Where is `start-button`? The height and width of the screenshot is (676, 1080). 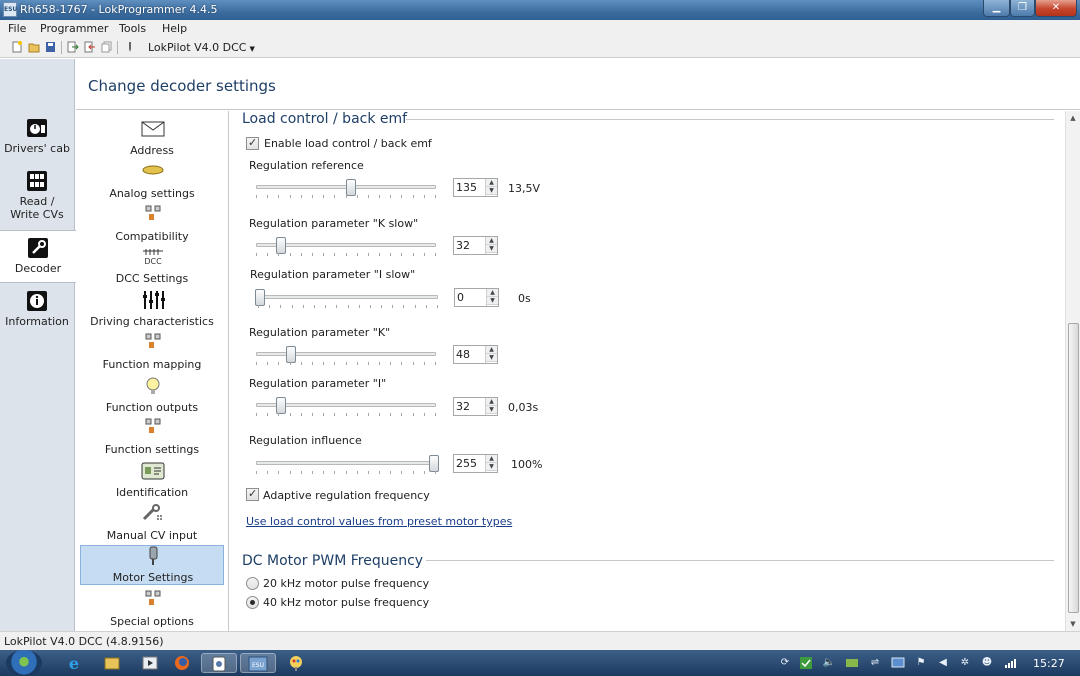 start-button is located at coordinates (24, 663).